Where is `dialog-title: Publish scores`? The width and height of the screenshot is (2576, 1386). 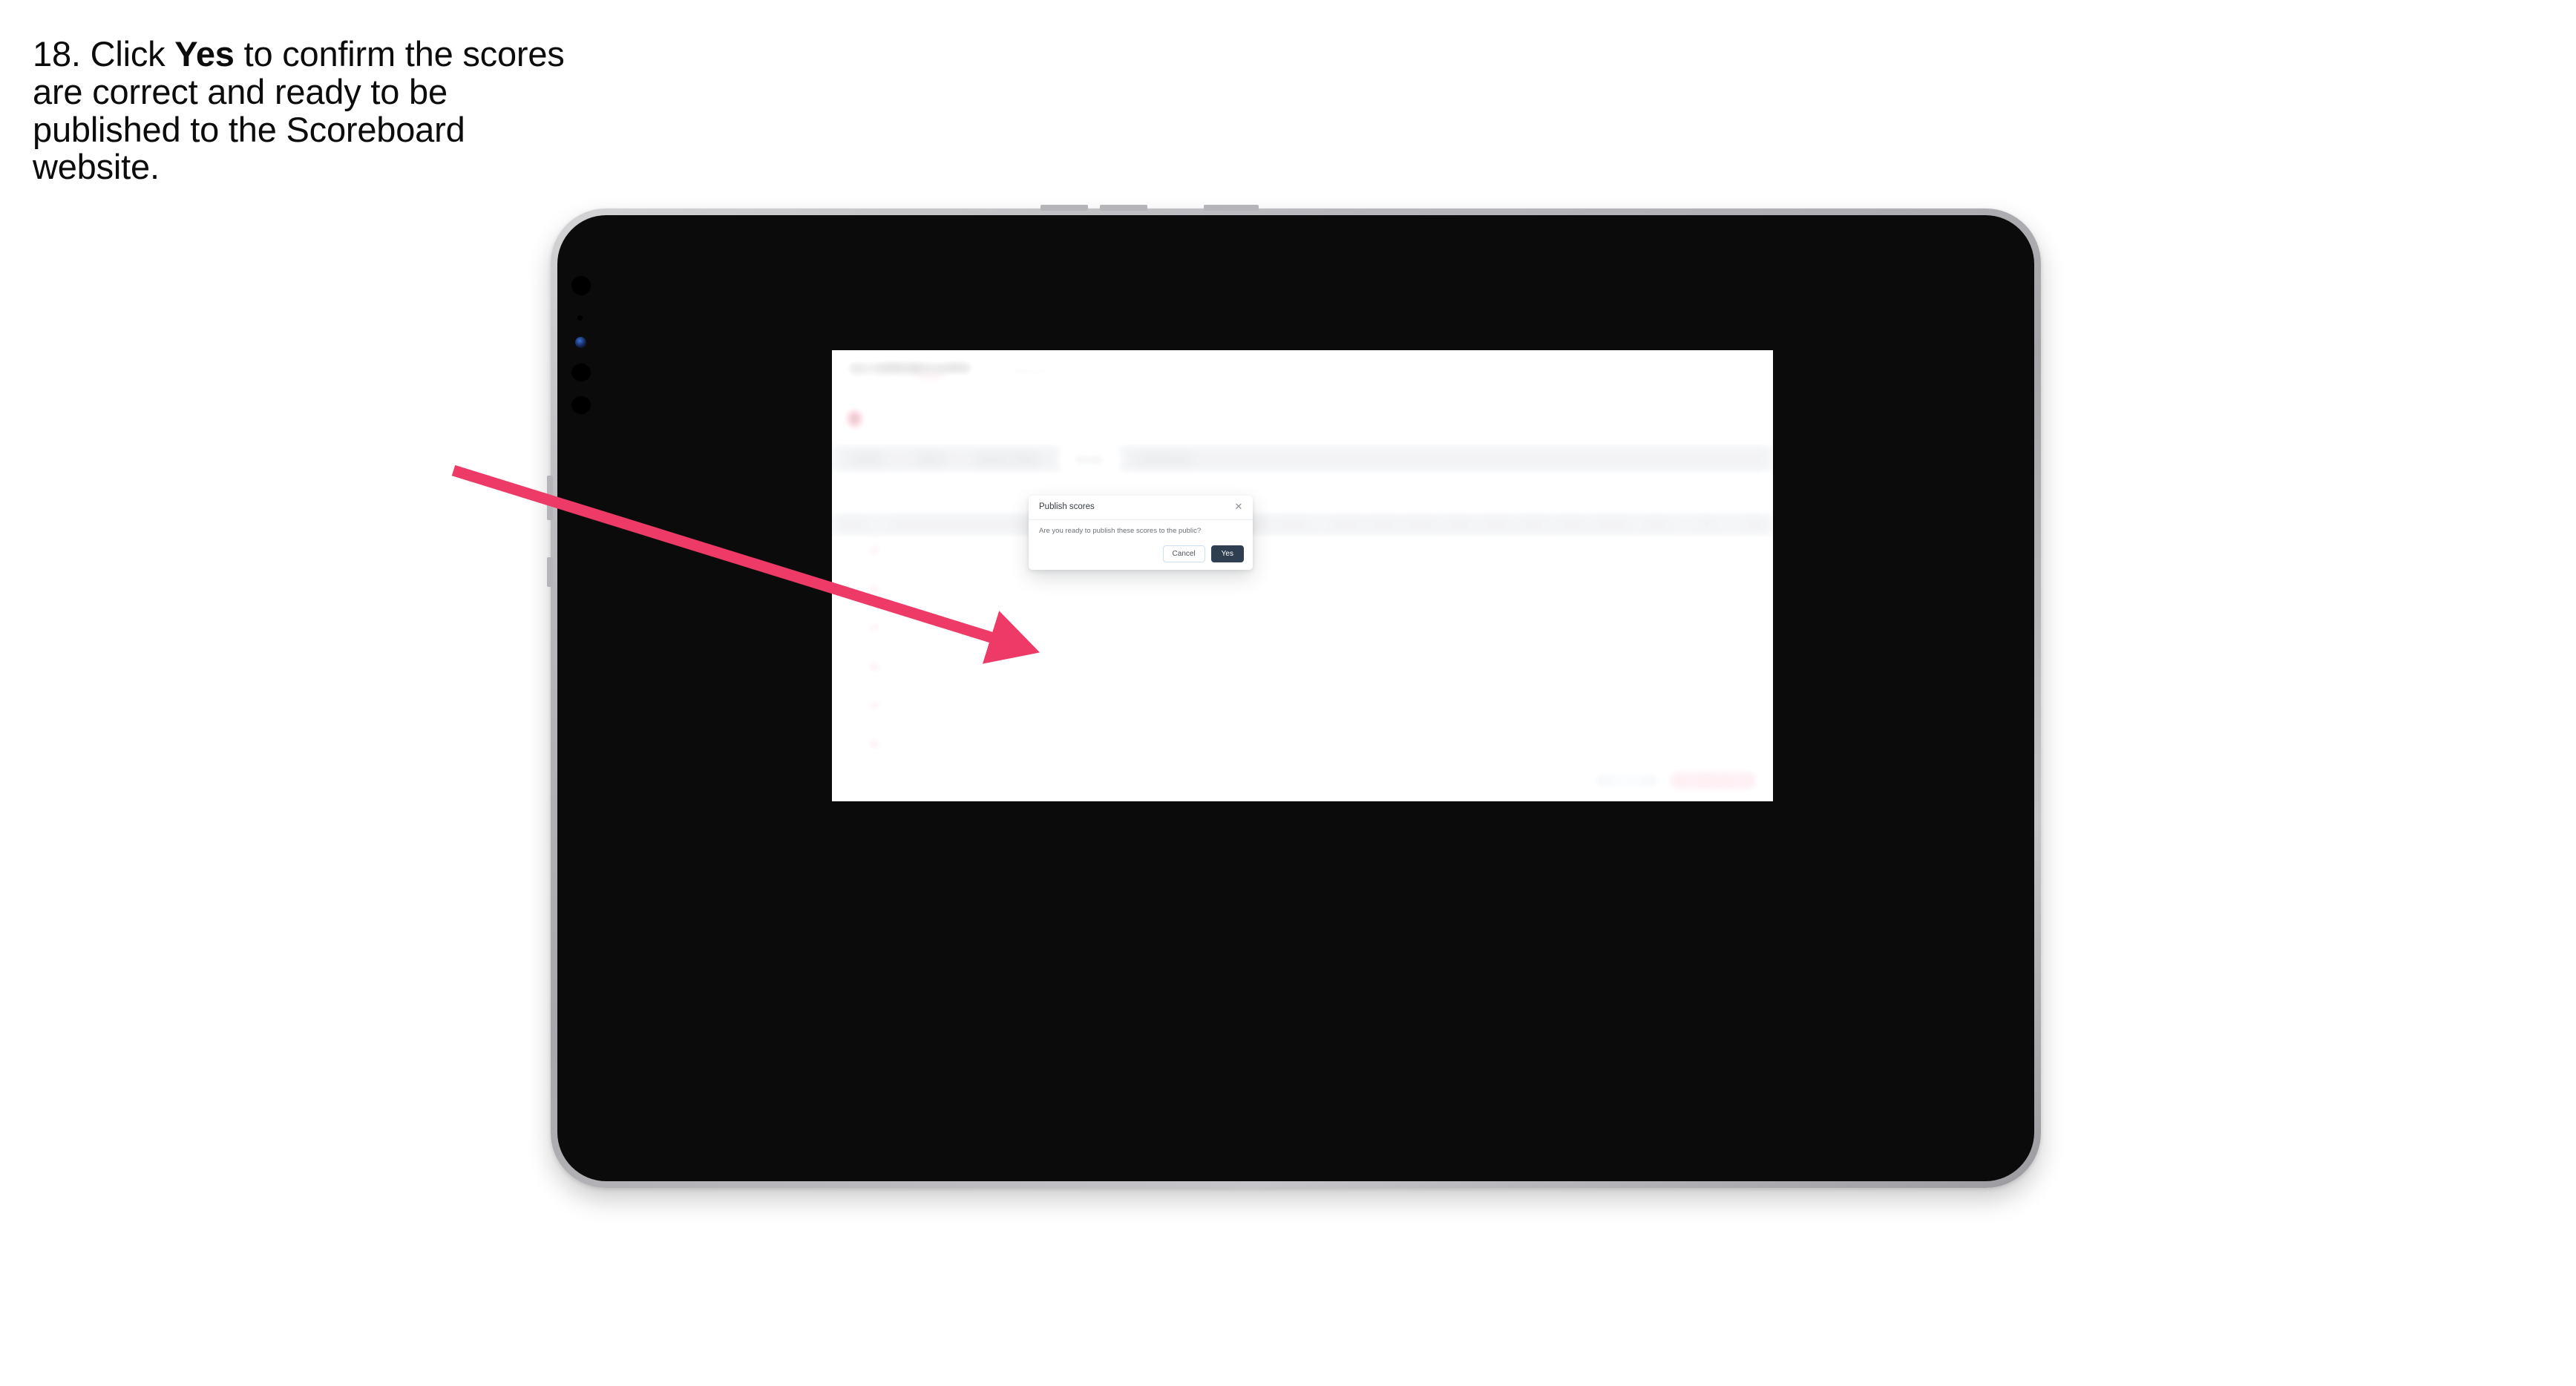 dialog-title: Publish scores is located at coordinates (1067, 506).